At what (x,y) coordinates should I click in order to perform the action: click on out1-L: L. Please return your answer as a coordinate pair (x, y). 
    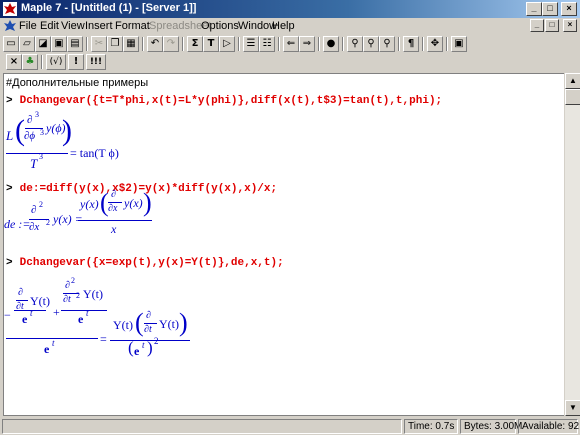
    Looking at the image, I should click on (10, 135).